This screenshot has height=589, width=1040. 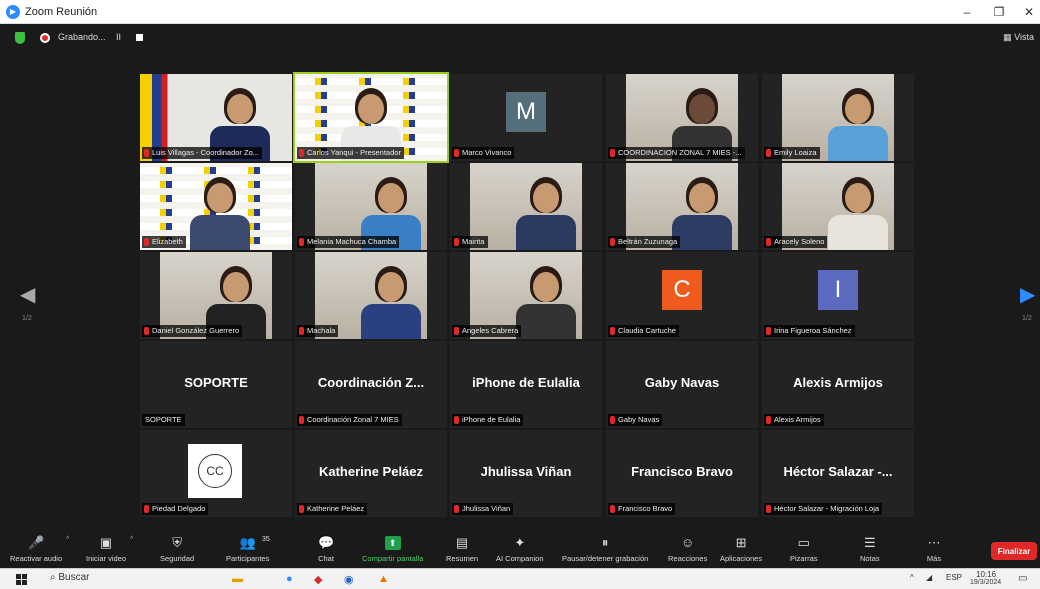 I want to click on close-button: ✕, so click(x=1027, y=12).